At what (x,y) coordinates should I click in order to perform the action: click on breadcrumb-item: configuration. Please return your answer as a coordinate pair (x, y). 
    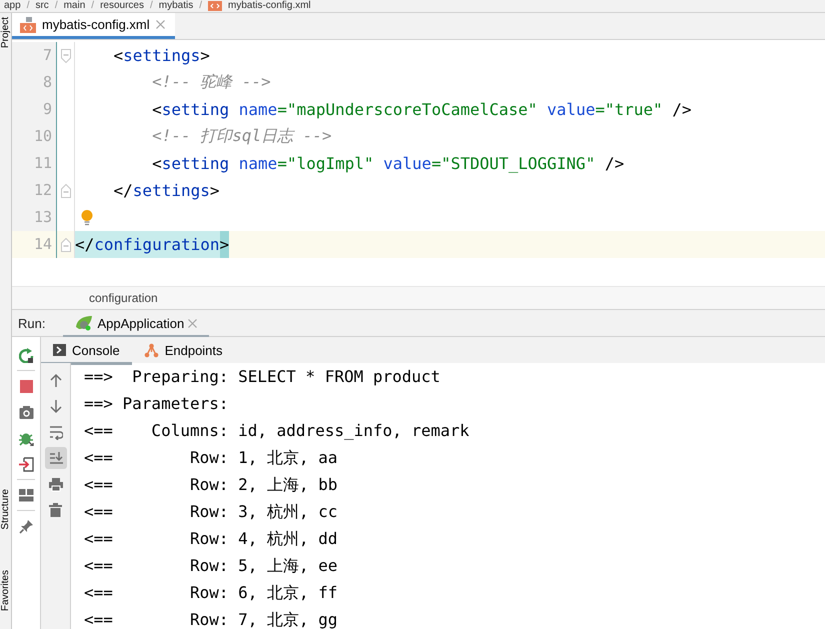
    Looking at the image, I should click on (123, 298).